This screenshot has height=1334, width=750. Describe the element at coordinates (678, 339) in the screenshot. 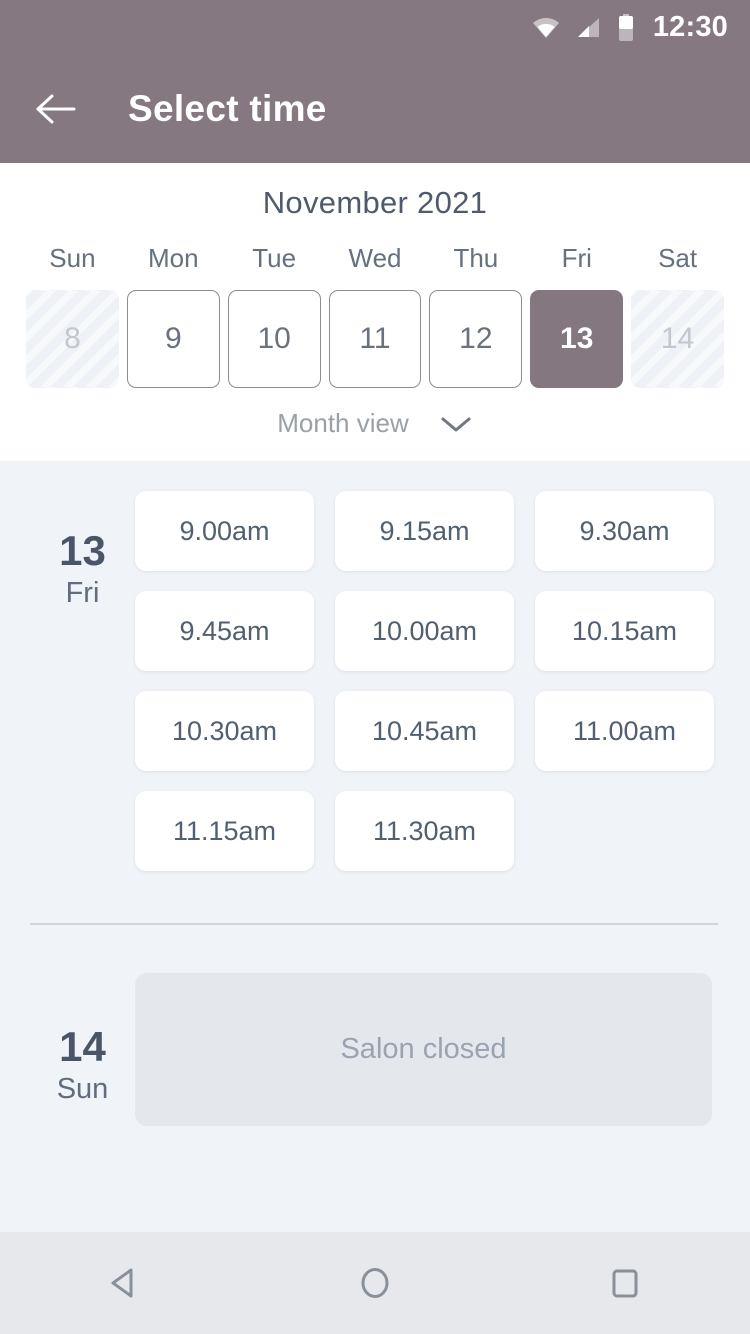

I see `date-cell-14: 14` at that location.